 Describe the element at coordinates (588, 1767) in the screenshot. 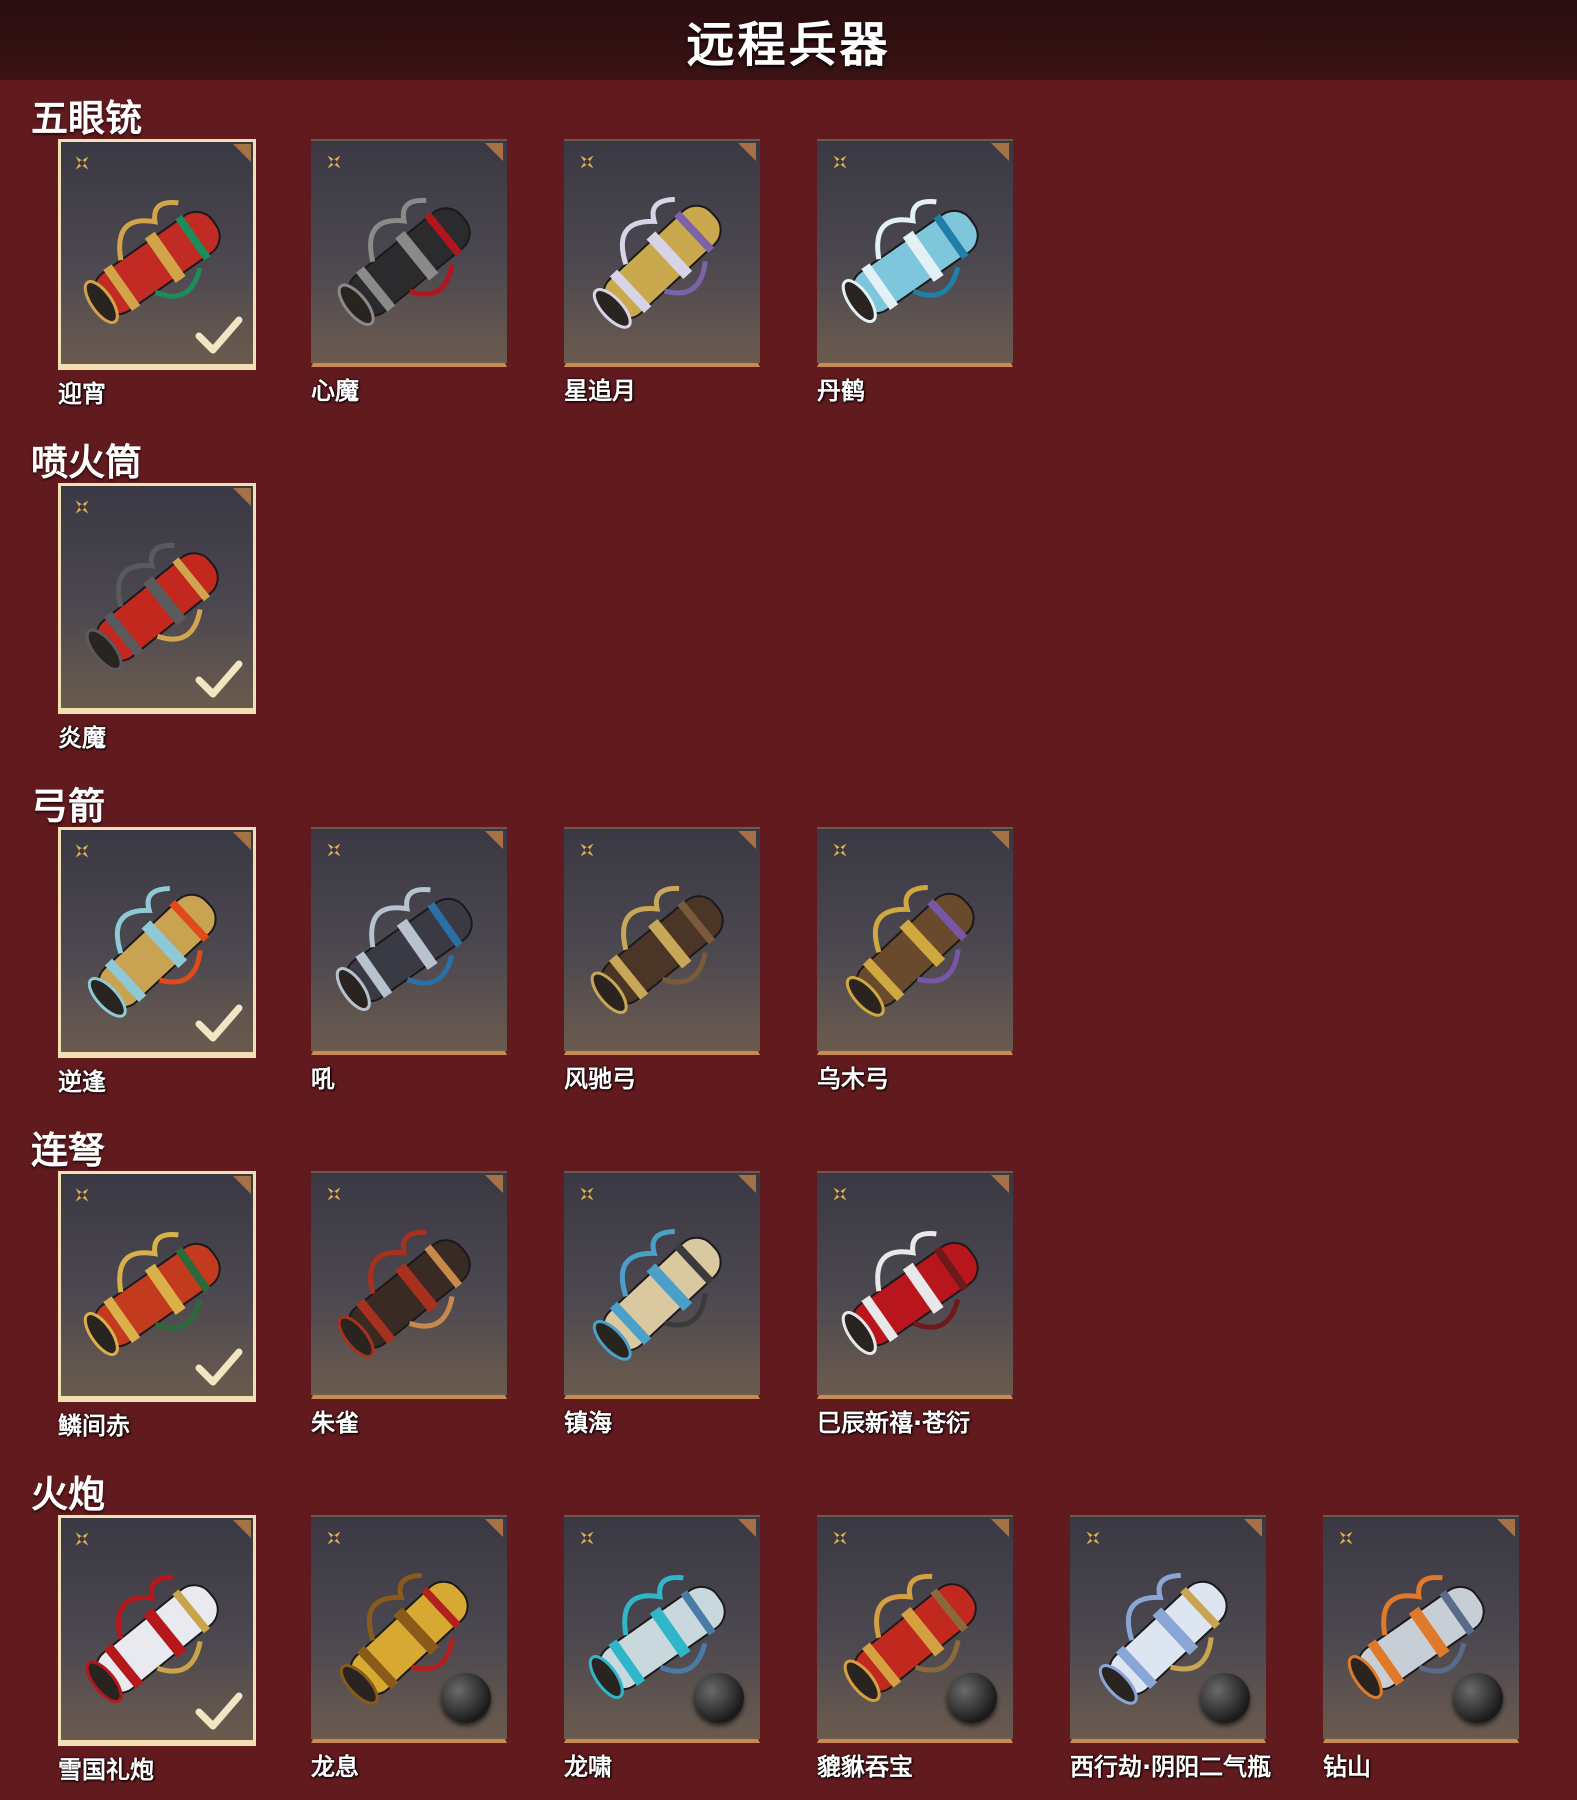

I see `weapon-name: 龙啸` at that location.